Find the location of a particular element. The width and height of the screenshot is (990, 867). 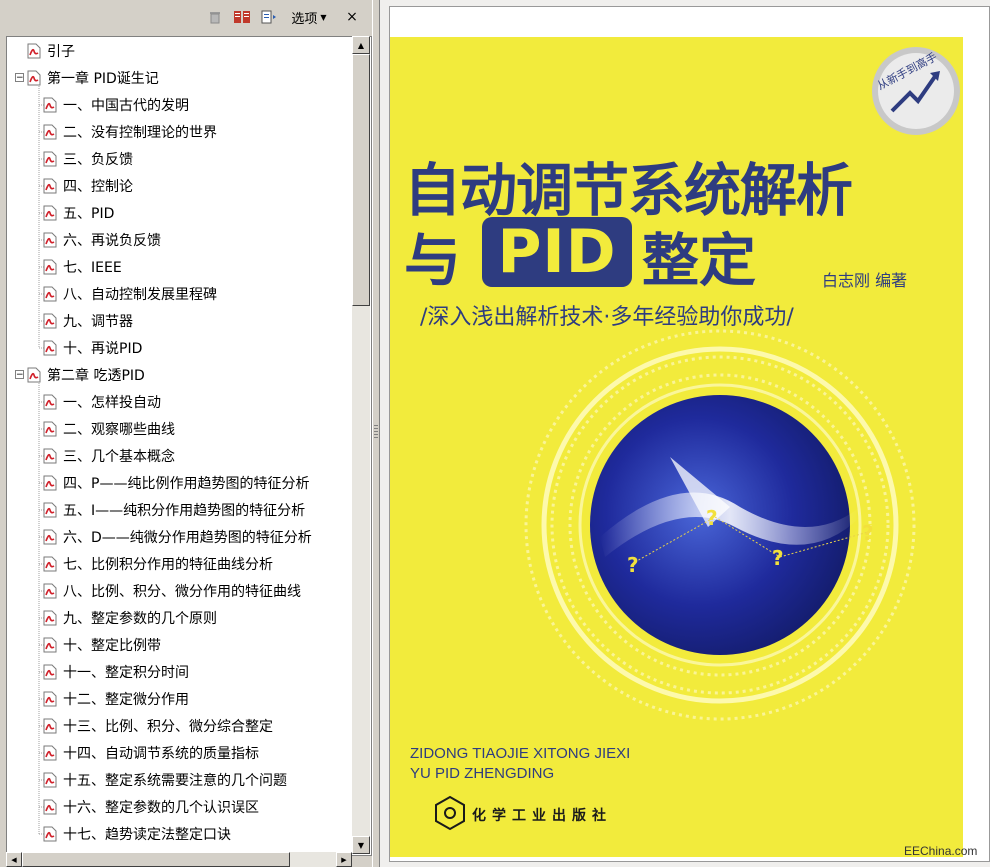

cover-pinyin-line1: ZIDONG TIAOJIE XITONG JIEXI is located at coordinates (520, 753).